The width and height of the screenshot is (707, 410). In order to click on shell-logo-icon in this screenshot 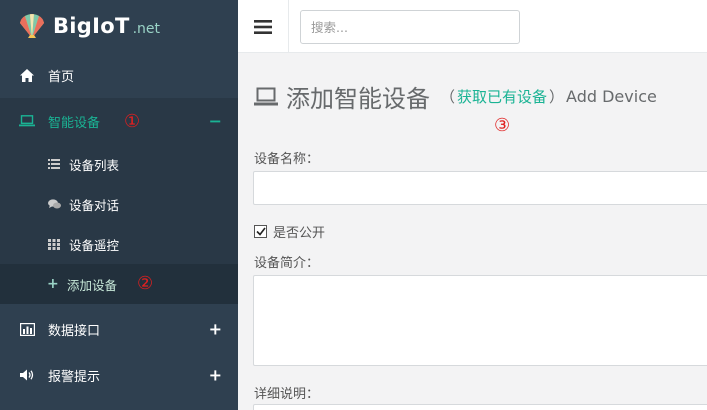, I will do `click(32, 26)`.